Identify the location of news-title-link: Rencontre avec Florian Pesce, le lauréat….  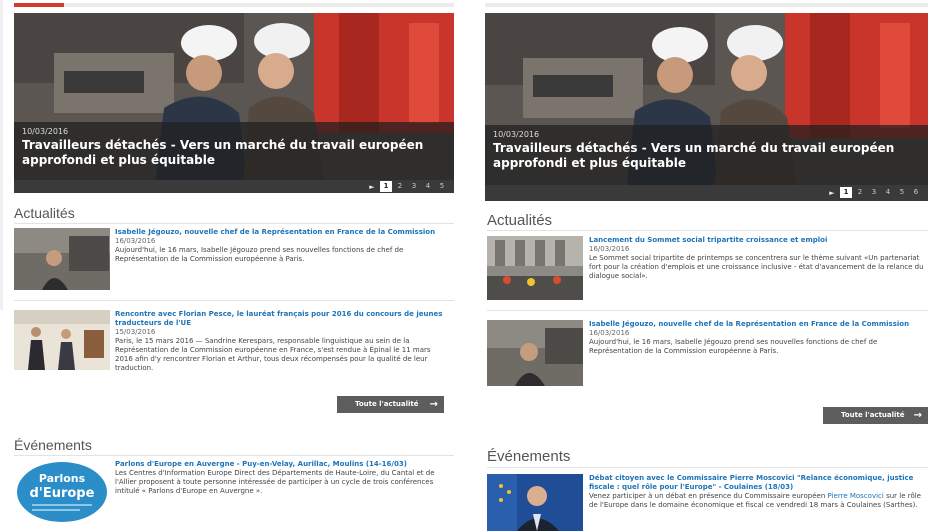
(282, 319).